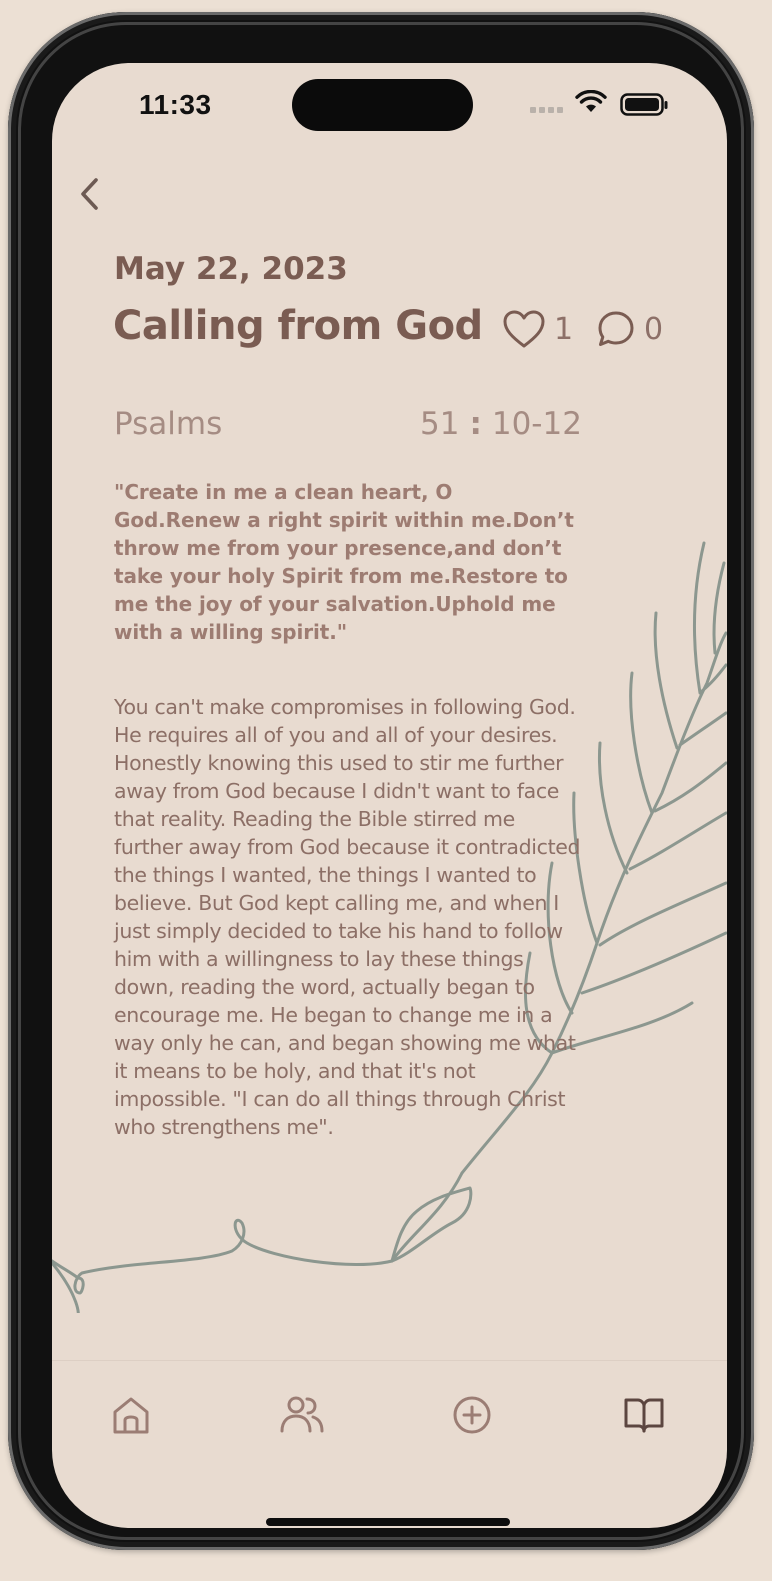  Describe the element at coordinates (231, 269) in the screenshot. I see `entry-date: May 22, 2023` at that location.